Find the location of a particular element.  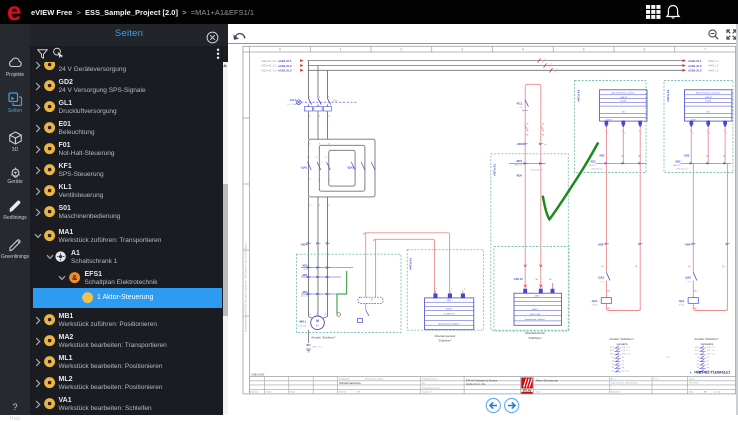

svg-text: 473 / 1.2 is located at coordinates (626, 355).